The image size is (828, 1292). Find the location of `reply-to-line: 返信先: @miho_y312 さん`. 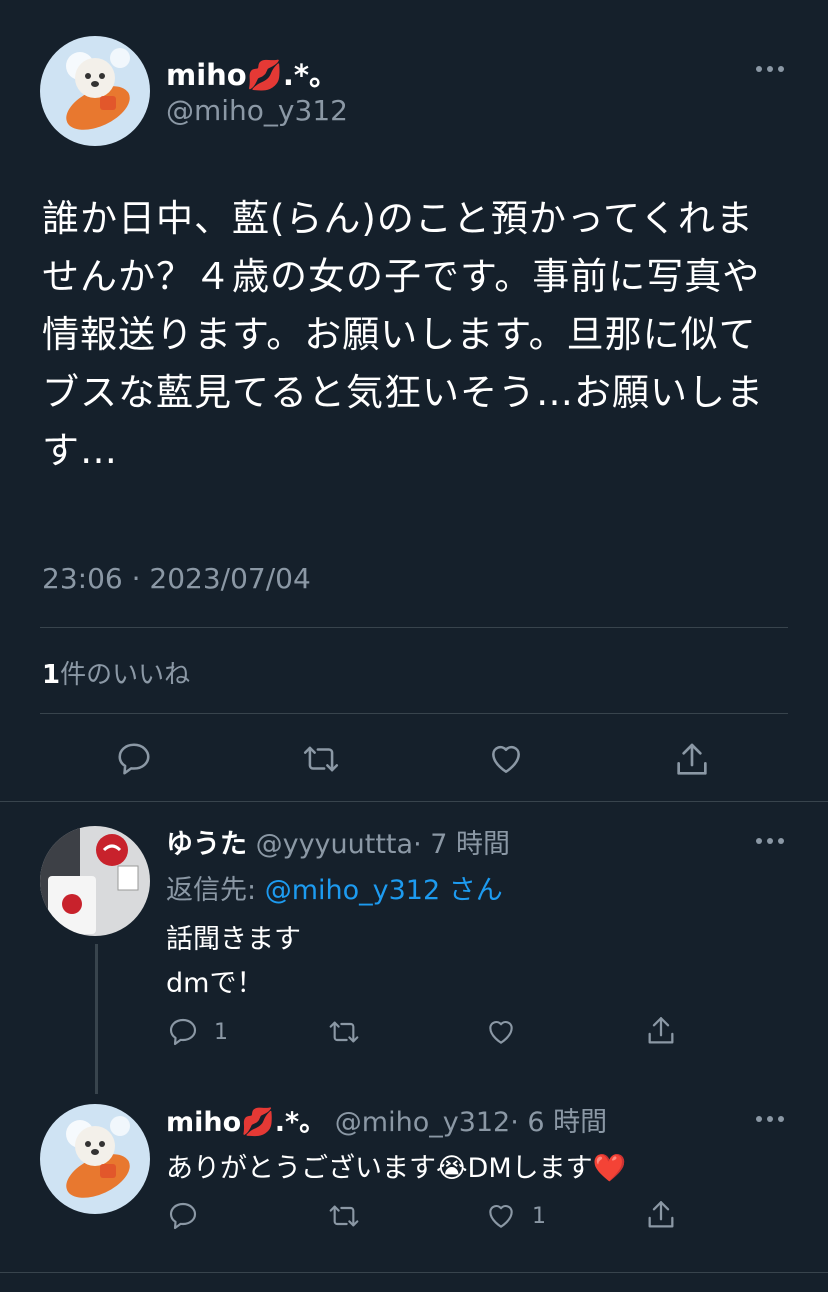

reply-to-line: 返信先: @miho_y312 さん is located at coordinates (334, 887).